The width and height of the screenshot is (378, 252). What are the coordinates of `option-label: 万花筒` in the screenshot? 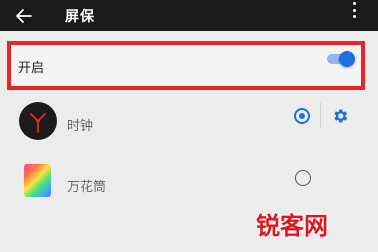 It's located at (87, 187).